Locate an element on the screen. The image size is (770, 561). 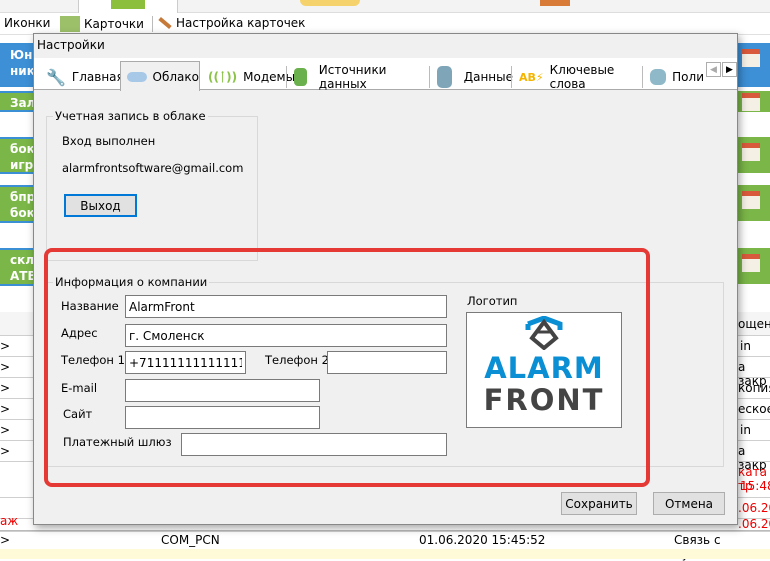
screwdriver-icon is located at coordinates (165, 23).